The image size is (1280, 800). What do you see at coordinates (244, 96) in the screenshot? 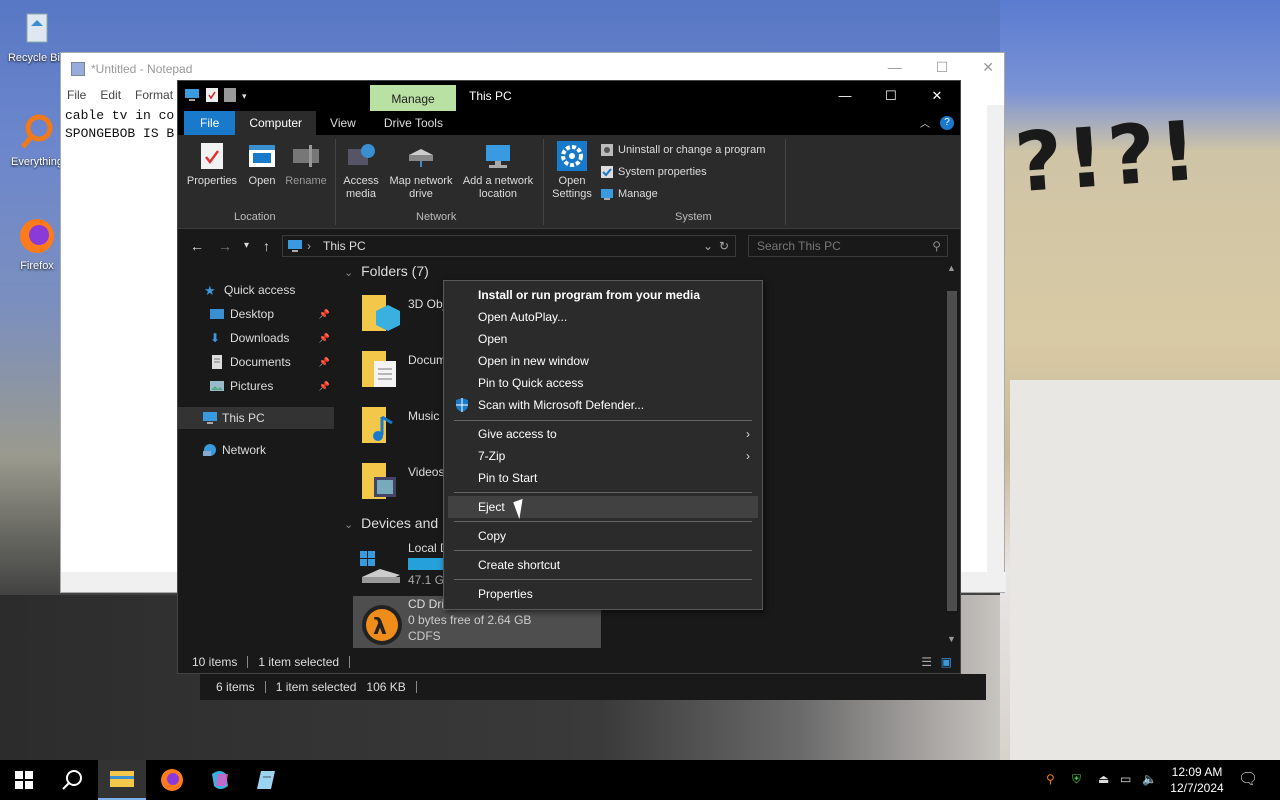
I see `chevron-down-icon: ▾` at bounding box center [244, 96].